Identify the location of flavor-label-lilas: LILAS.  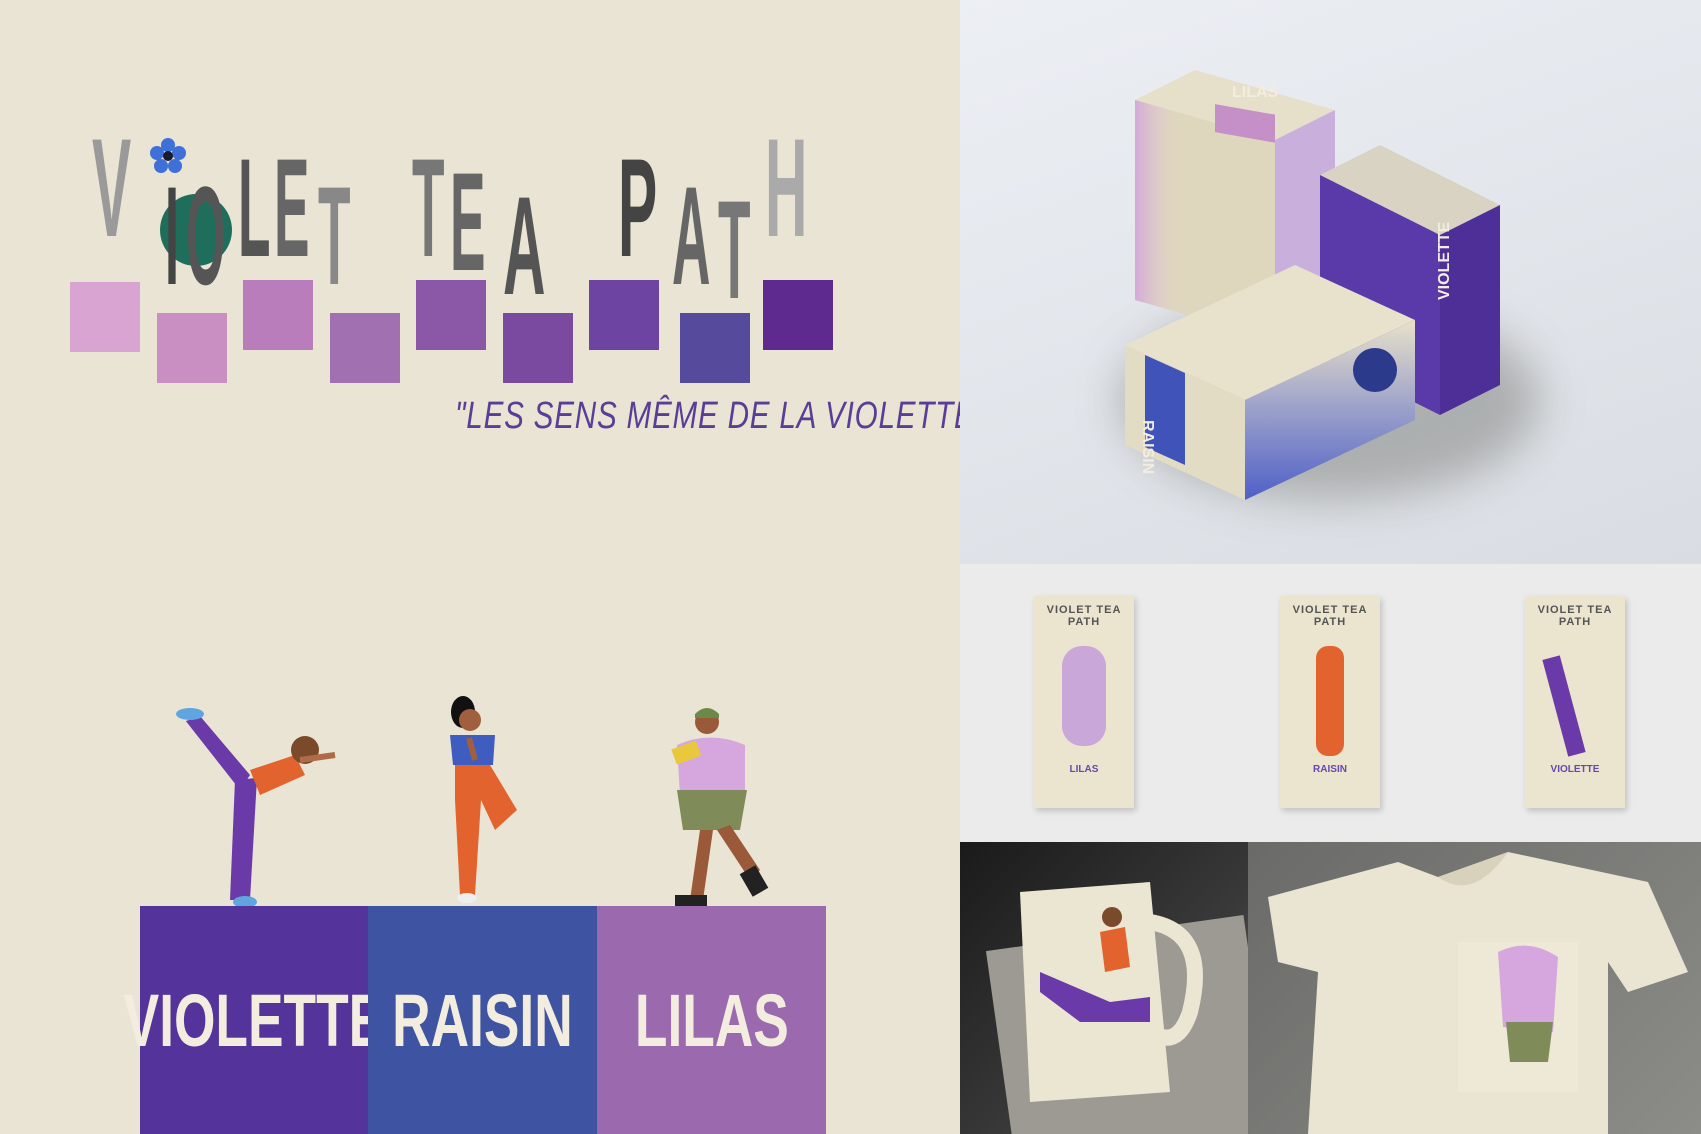
(711, 1020).